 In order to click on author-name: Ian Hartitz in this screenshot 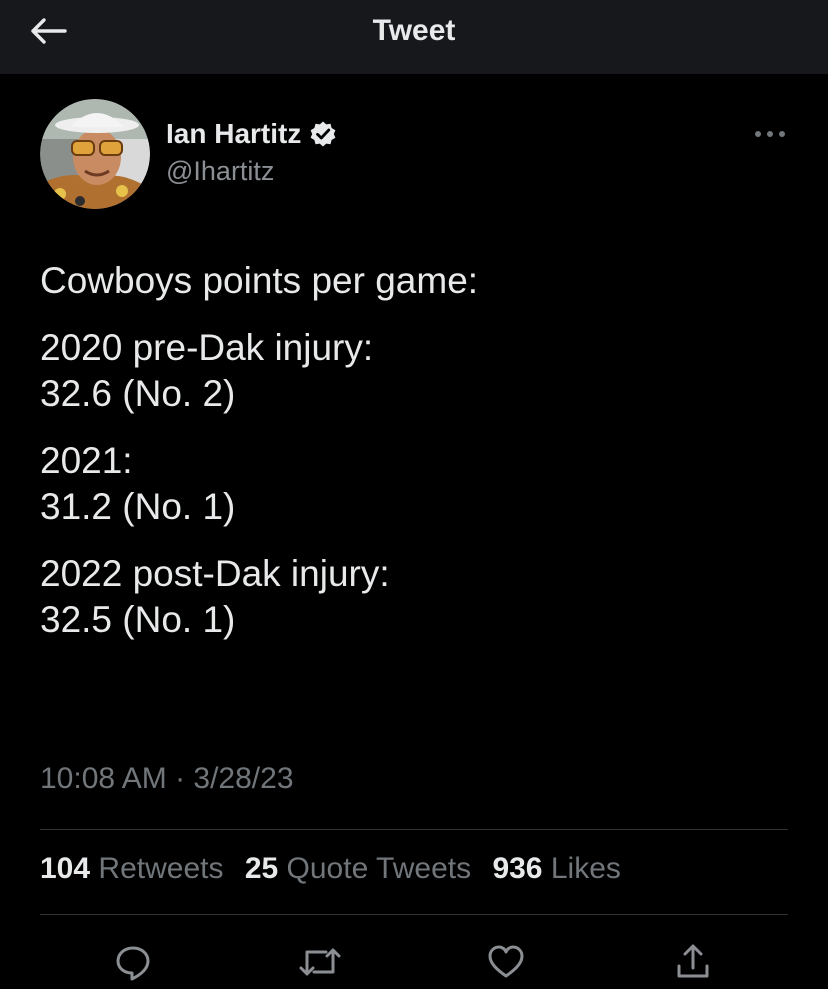, I will do `click(233, 134)`.